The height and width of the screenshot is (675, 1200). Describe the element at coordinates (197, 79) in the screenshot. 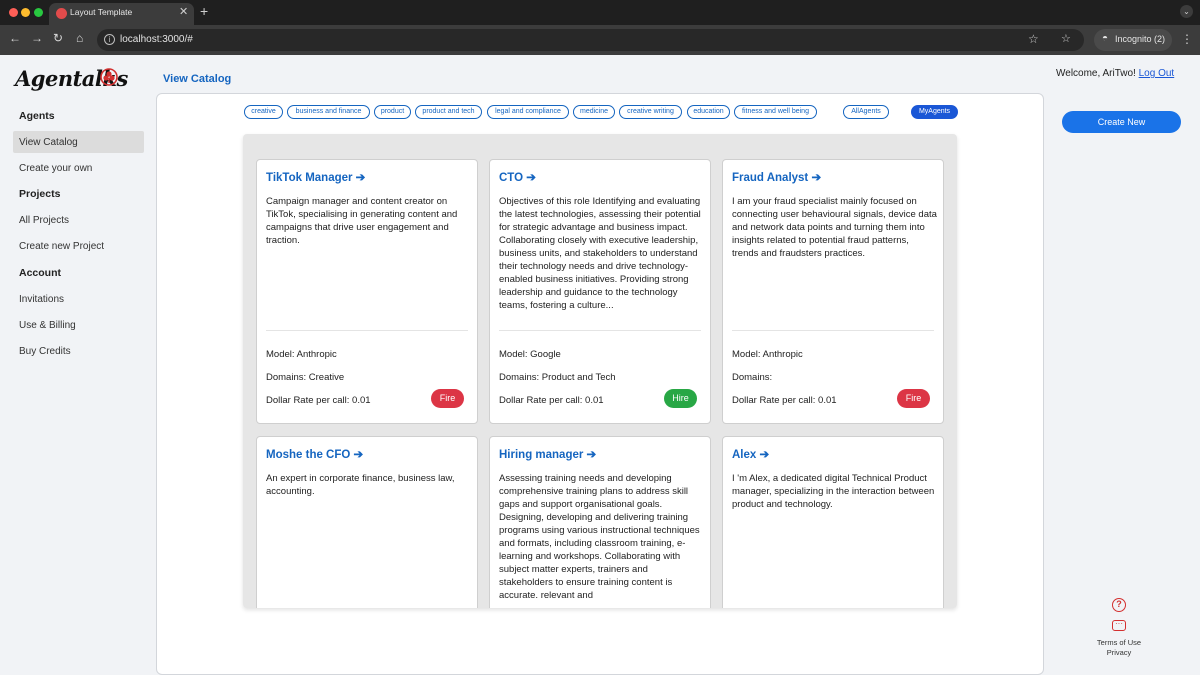

I see `page-title: View Catalog` at that location.